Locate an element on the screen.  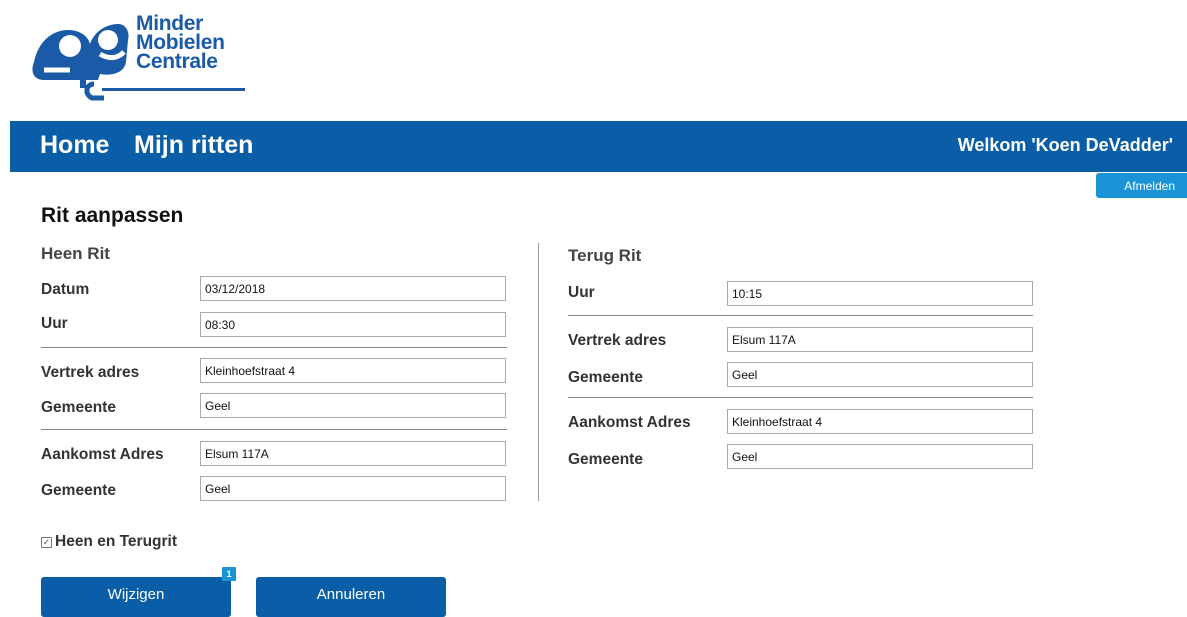
logo: Minder Mobielen Centrale is located at coordinates (140, 60).